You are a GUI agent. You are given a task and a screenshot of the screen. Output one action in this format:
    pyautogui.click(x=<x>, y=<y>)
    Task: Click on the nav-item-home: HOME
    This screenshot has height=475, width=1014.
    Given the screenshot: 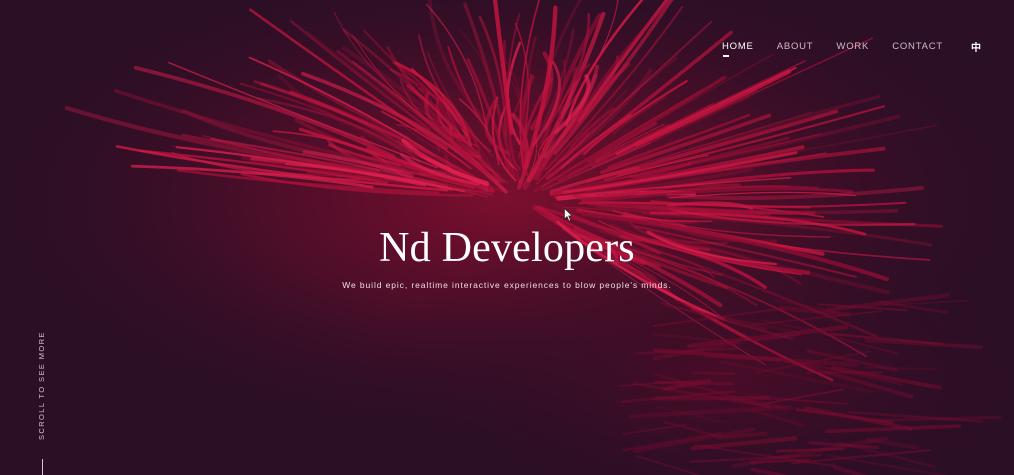 What is the action you would take?
    pyautogui.click(x=738, y=49)
    